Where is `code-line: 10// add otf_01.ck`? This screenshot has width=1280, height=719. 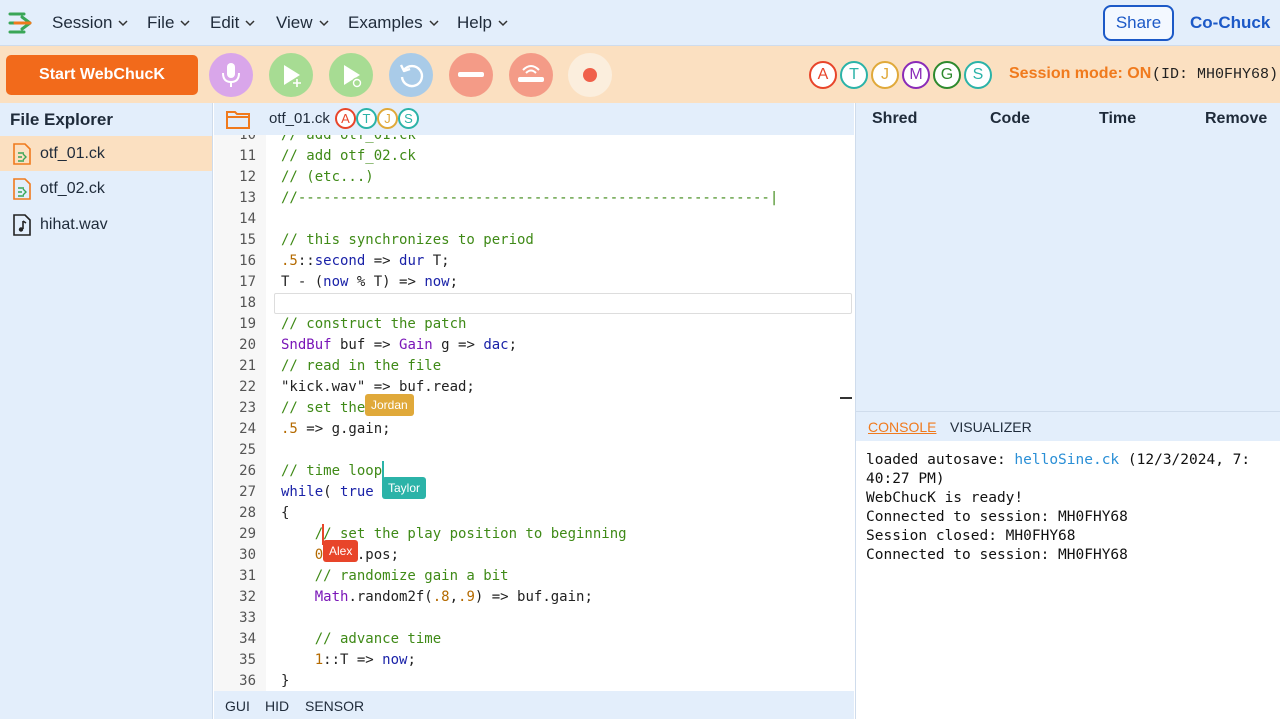
code-line: 10// add otf_01.ck is located at coordinates (327, 139).